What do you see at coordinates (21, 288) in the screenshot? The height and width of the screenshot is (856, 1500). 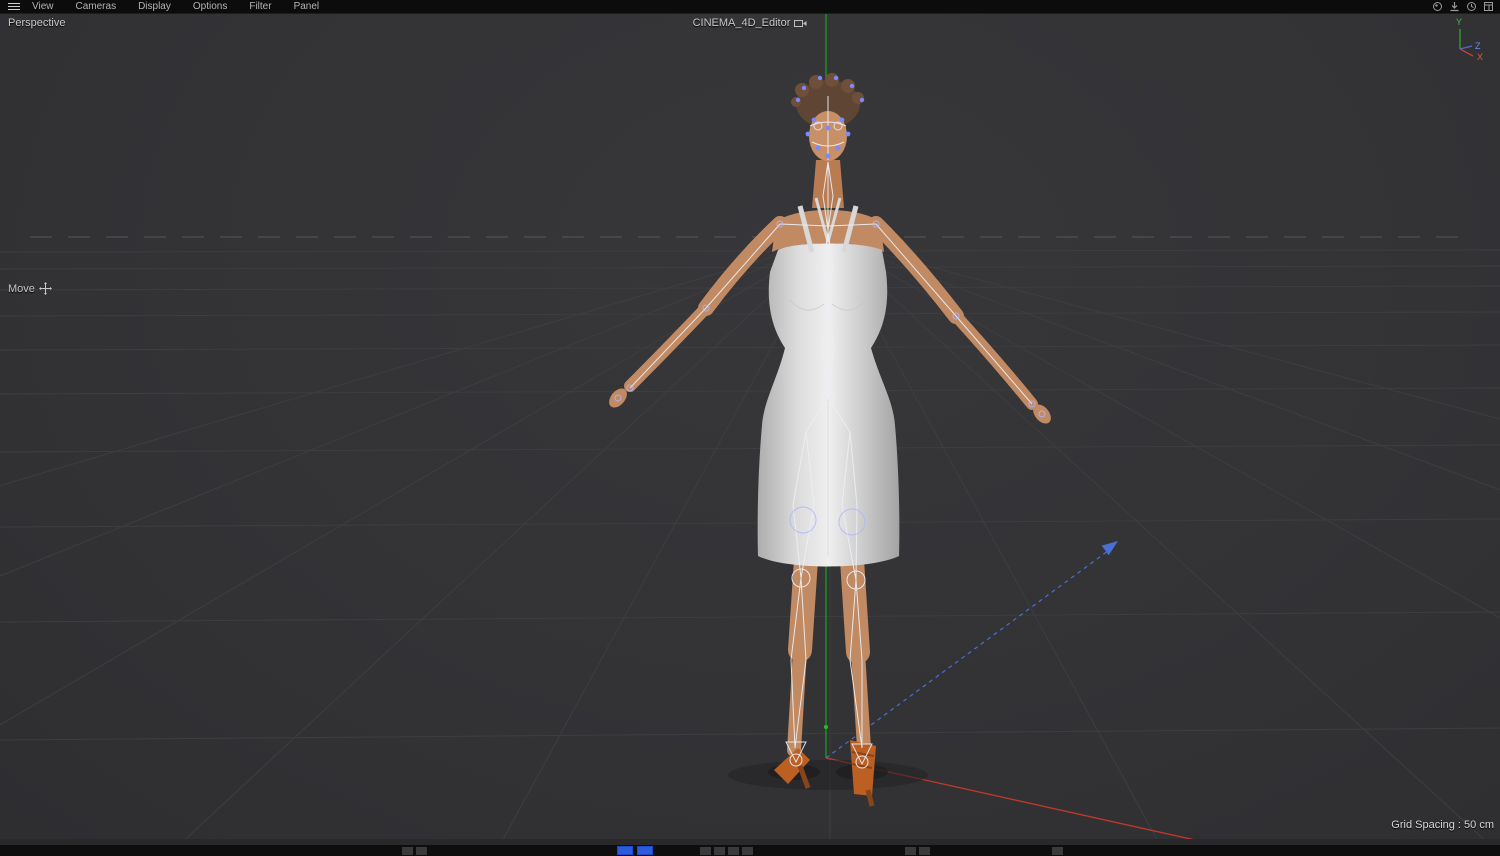 I see `tool-label: Move` at bounding box center [21, 288].